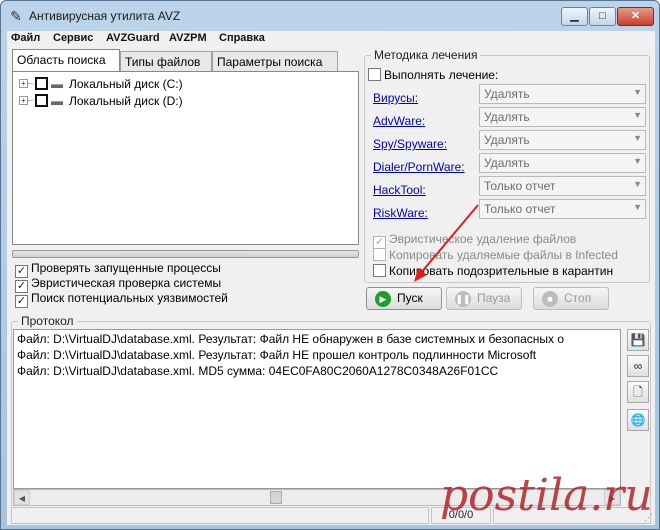 The image size is (660, 530). I want to click on option-vulnerability-search: ✓ Поиск потенциальных уязвимостей, so click(121, 299).